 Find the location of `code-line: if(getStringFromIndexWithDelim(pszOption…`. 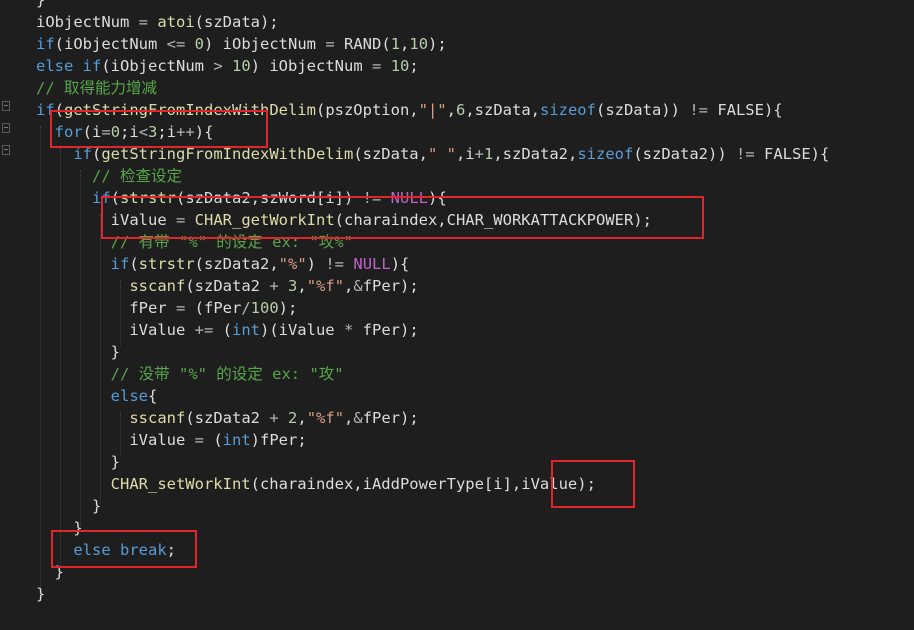

code-line: if(getStringFromIndexWithDelim(pszOption… is located at coordinates (409, 110).